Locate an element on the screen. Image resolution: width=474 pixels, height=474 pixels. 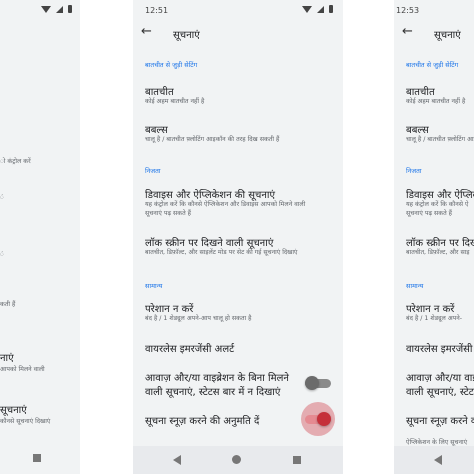
left-fragment: ो कंट्रोल करें is located at coordinates (15, 161).